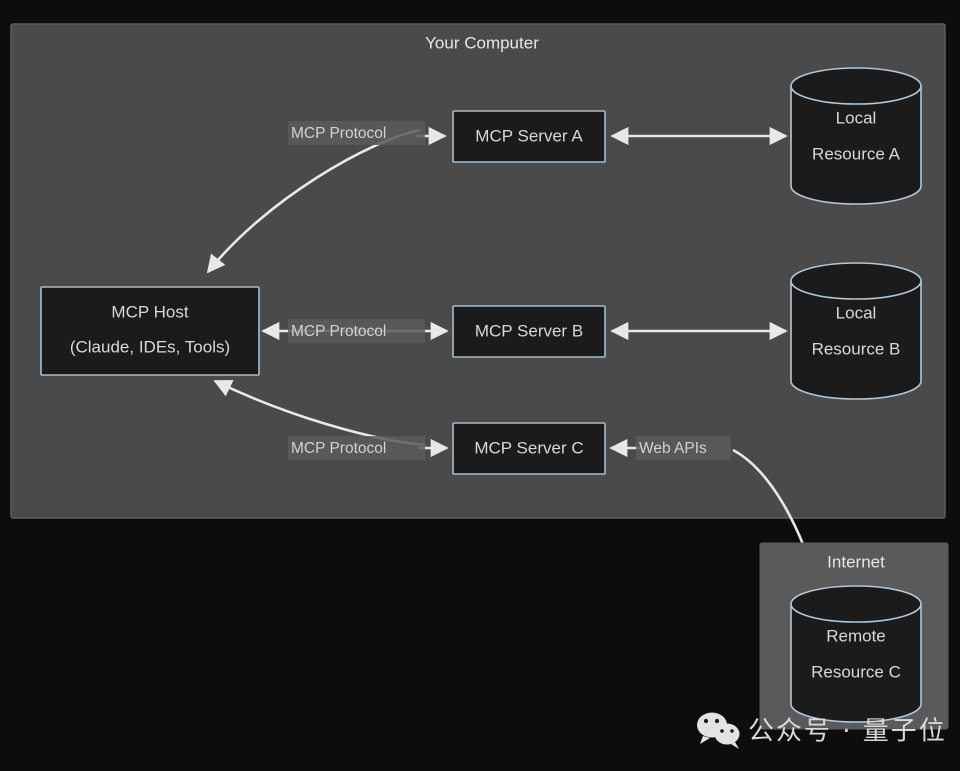 The image size is (960, 771). What do you see at coordinates (856, 117) in the screenshot?
I see `node-local-resource-a-label-line1: Local` at bounding box center [856, 117].